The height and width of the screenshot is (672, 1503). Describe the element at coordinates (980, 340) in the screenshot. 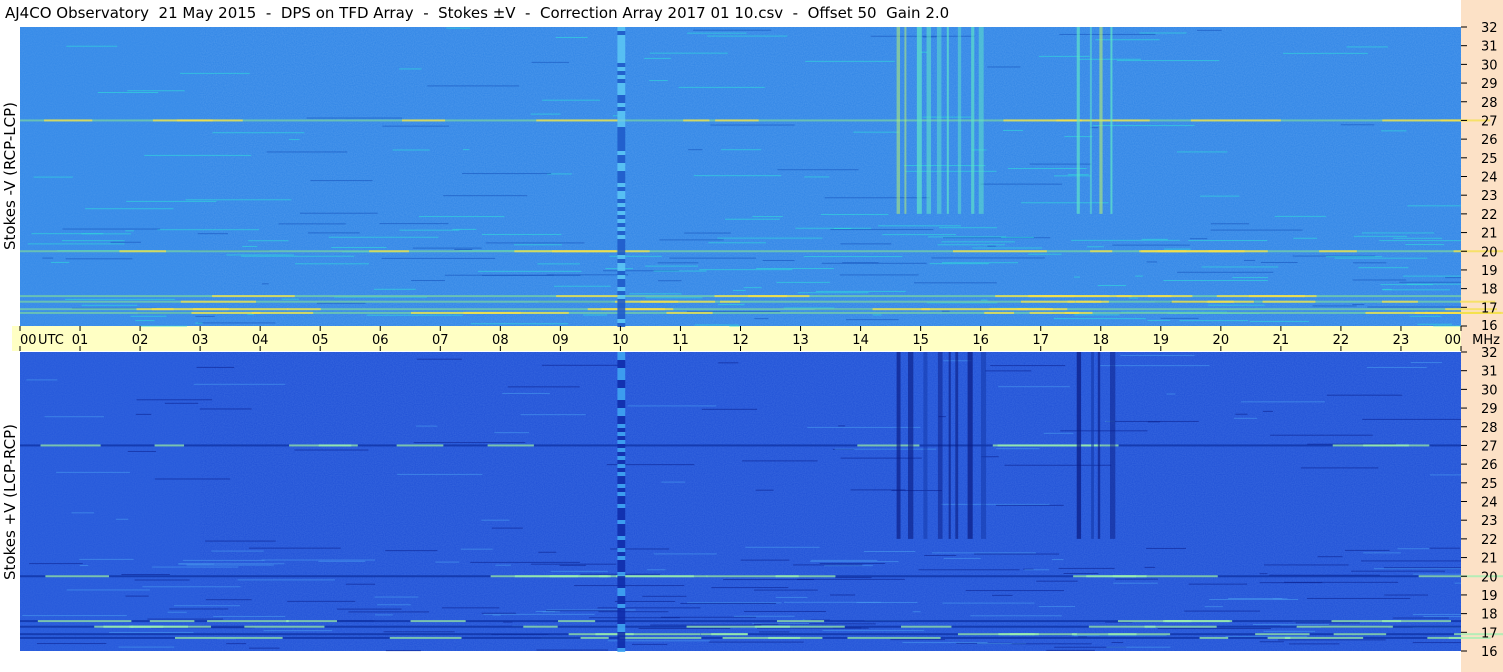

I see `utc-tick-label: 16` at that location.